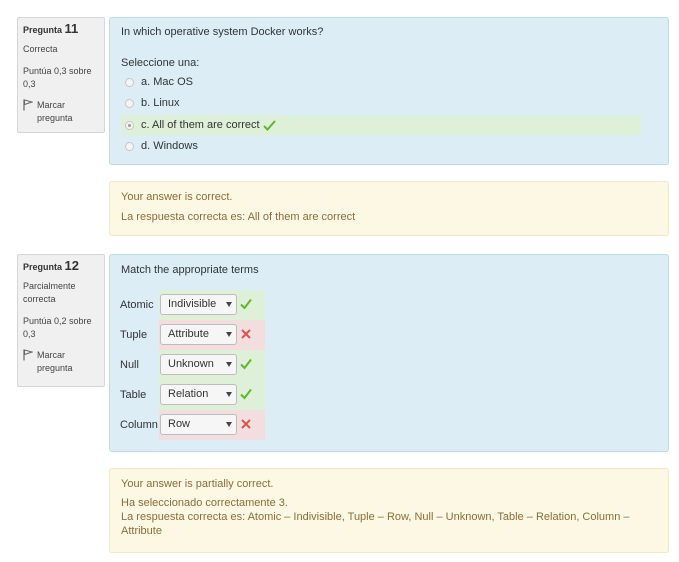 This screenshot has width=679, height=562. What do you see at coordinates (198, 364) in the screenshot?
I see `match-select: Unknown` at bounding box center [198, 364].